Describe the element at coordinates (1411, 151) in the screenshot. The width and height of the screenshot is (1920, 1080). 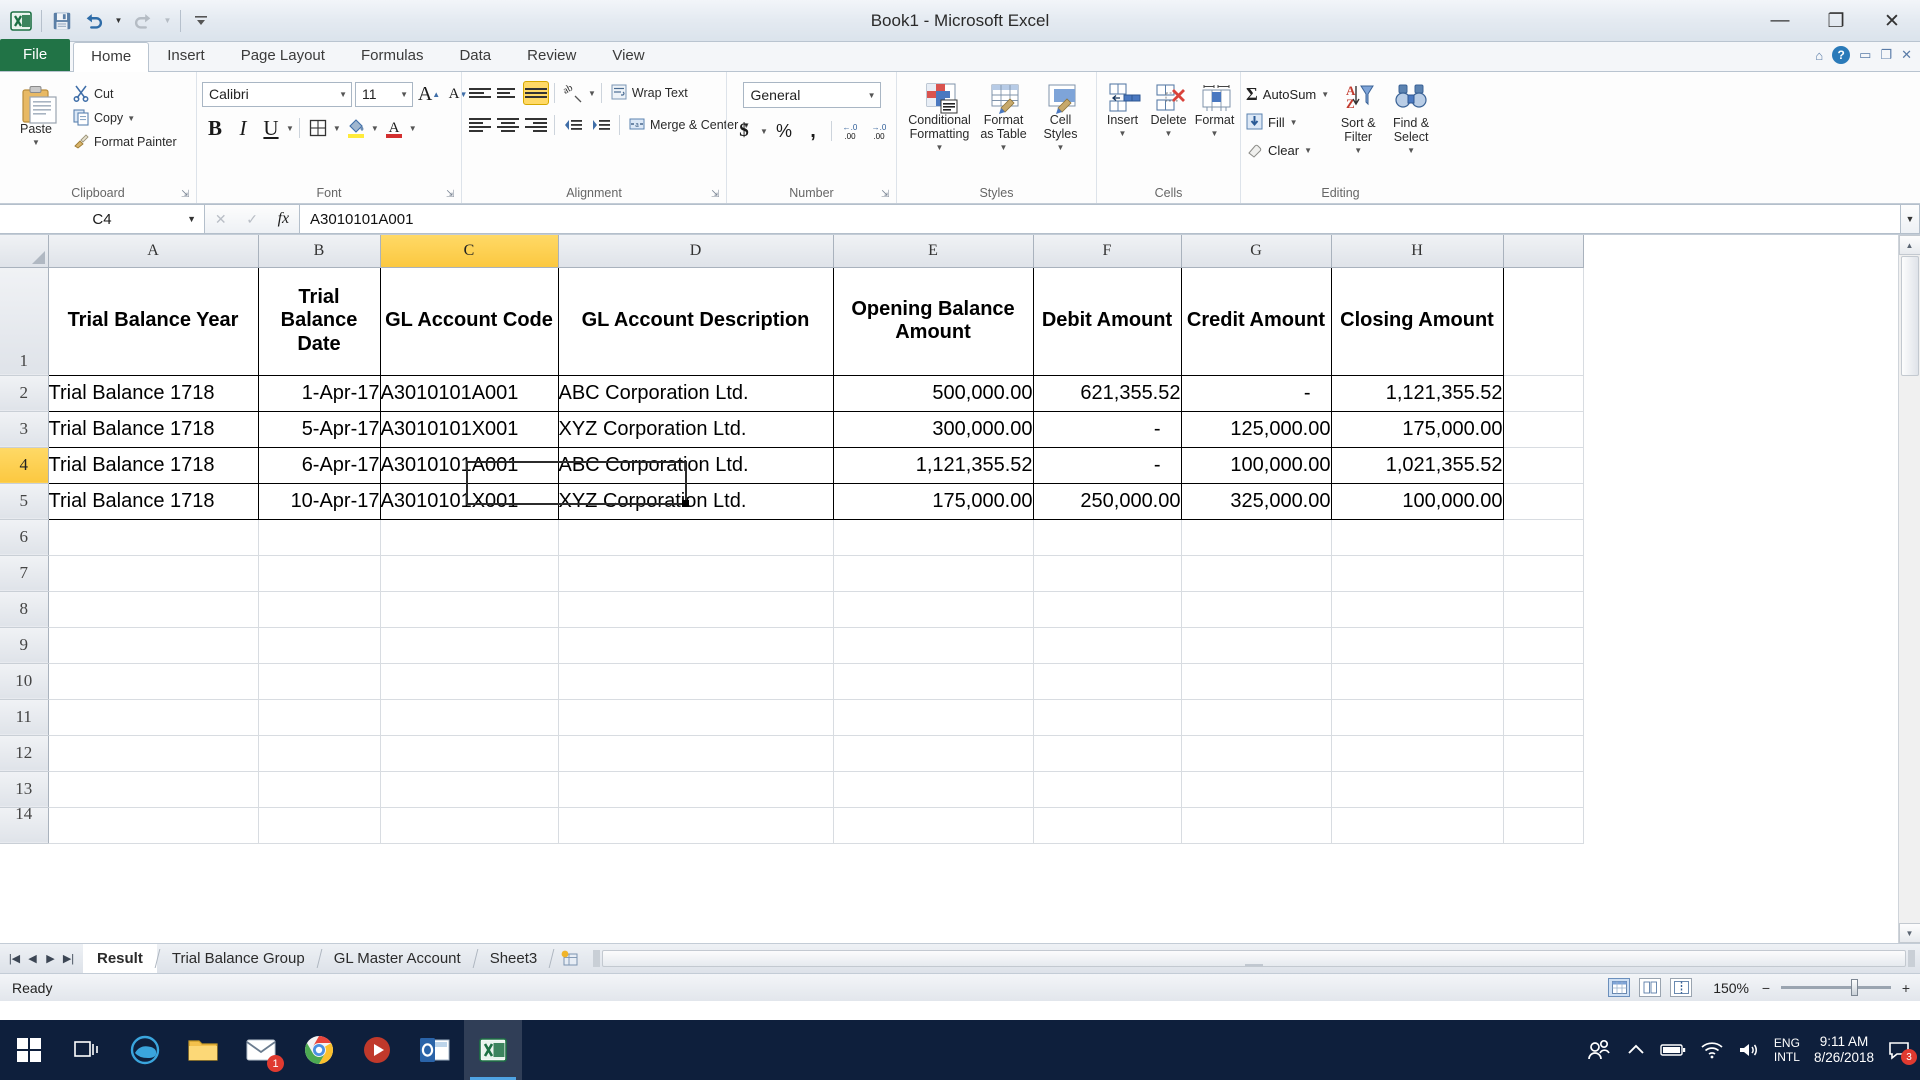
I see `find-select-dropdown-icon: ▼` at that location.